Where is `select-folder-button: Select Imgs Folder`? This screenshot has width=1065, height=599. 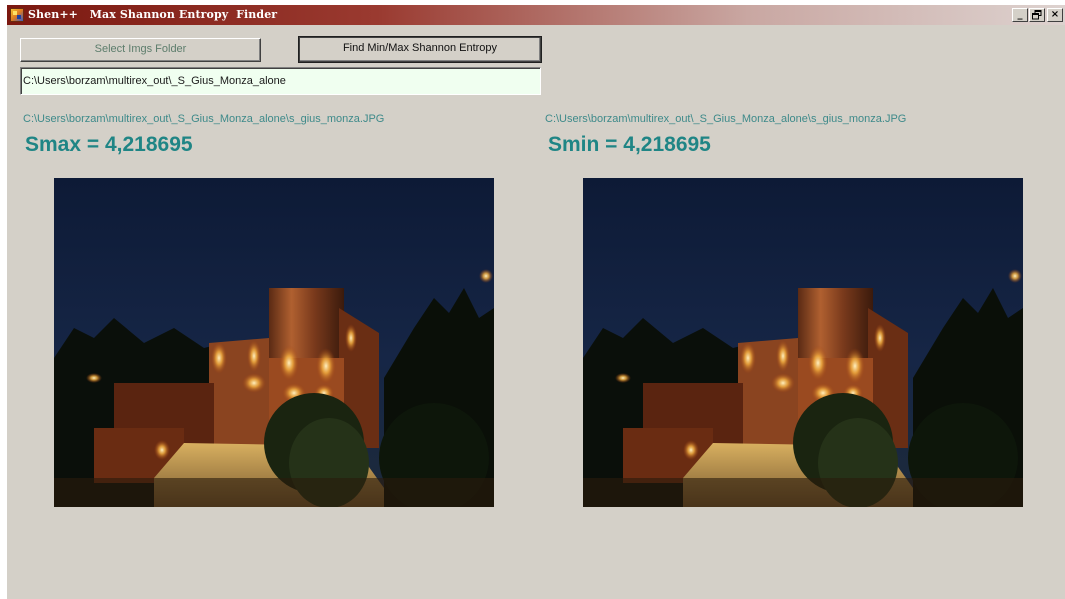 select-folder-button: Select Imgs Folder is located at coordinates (140, 50).